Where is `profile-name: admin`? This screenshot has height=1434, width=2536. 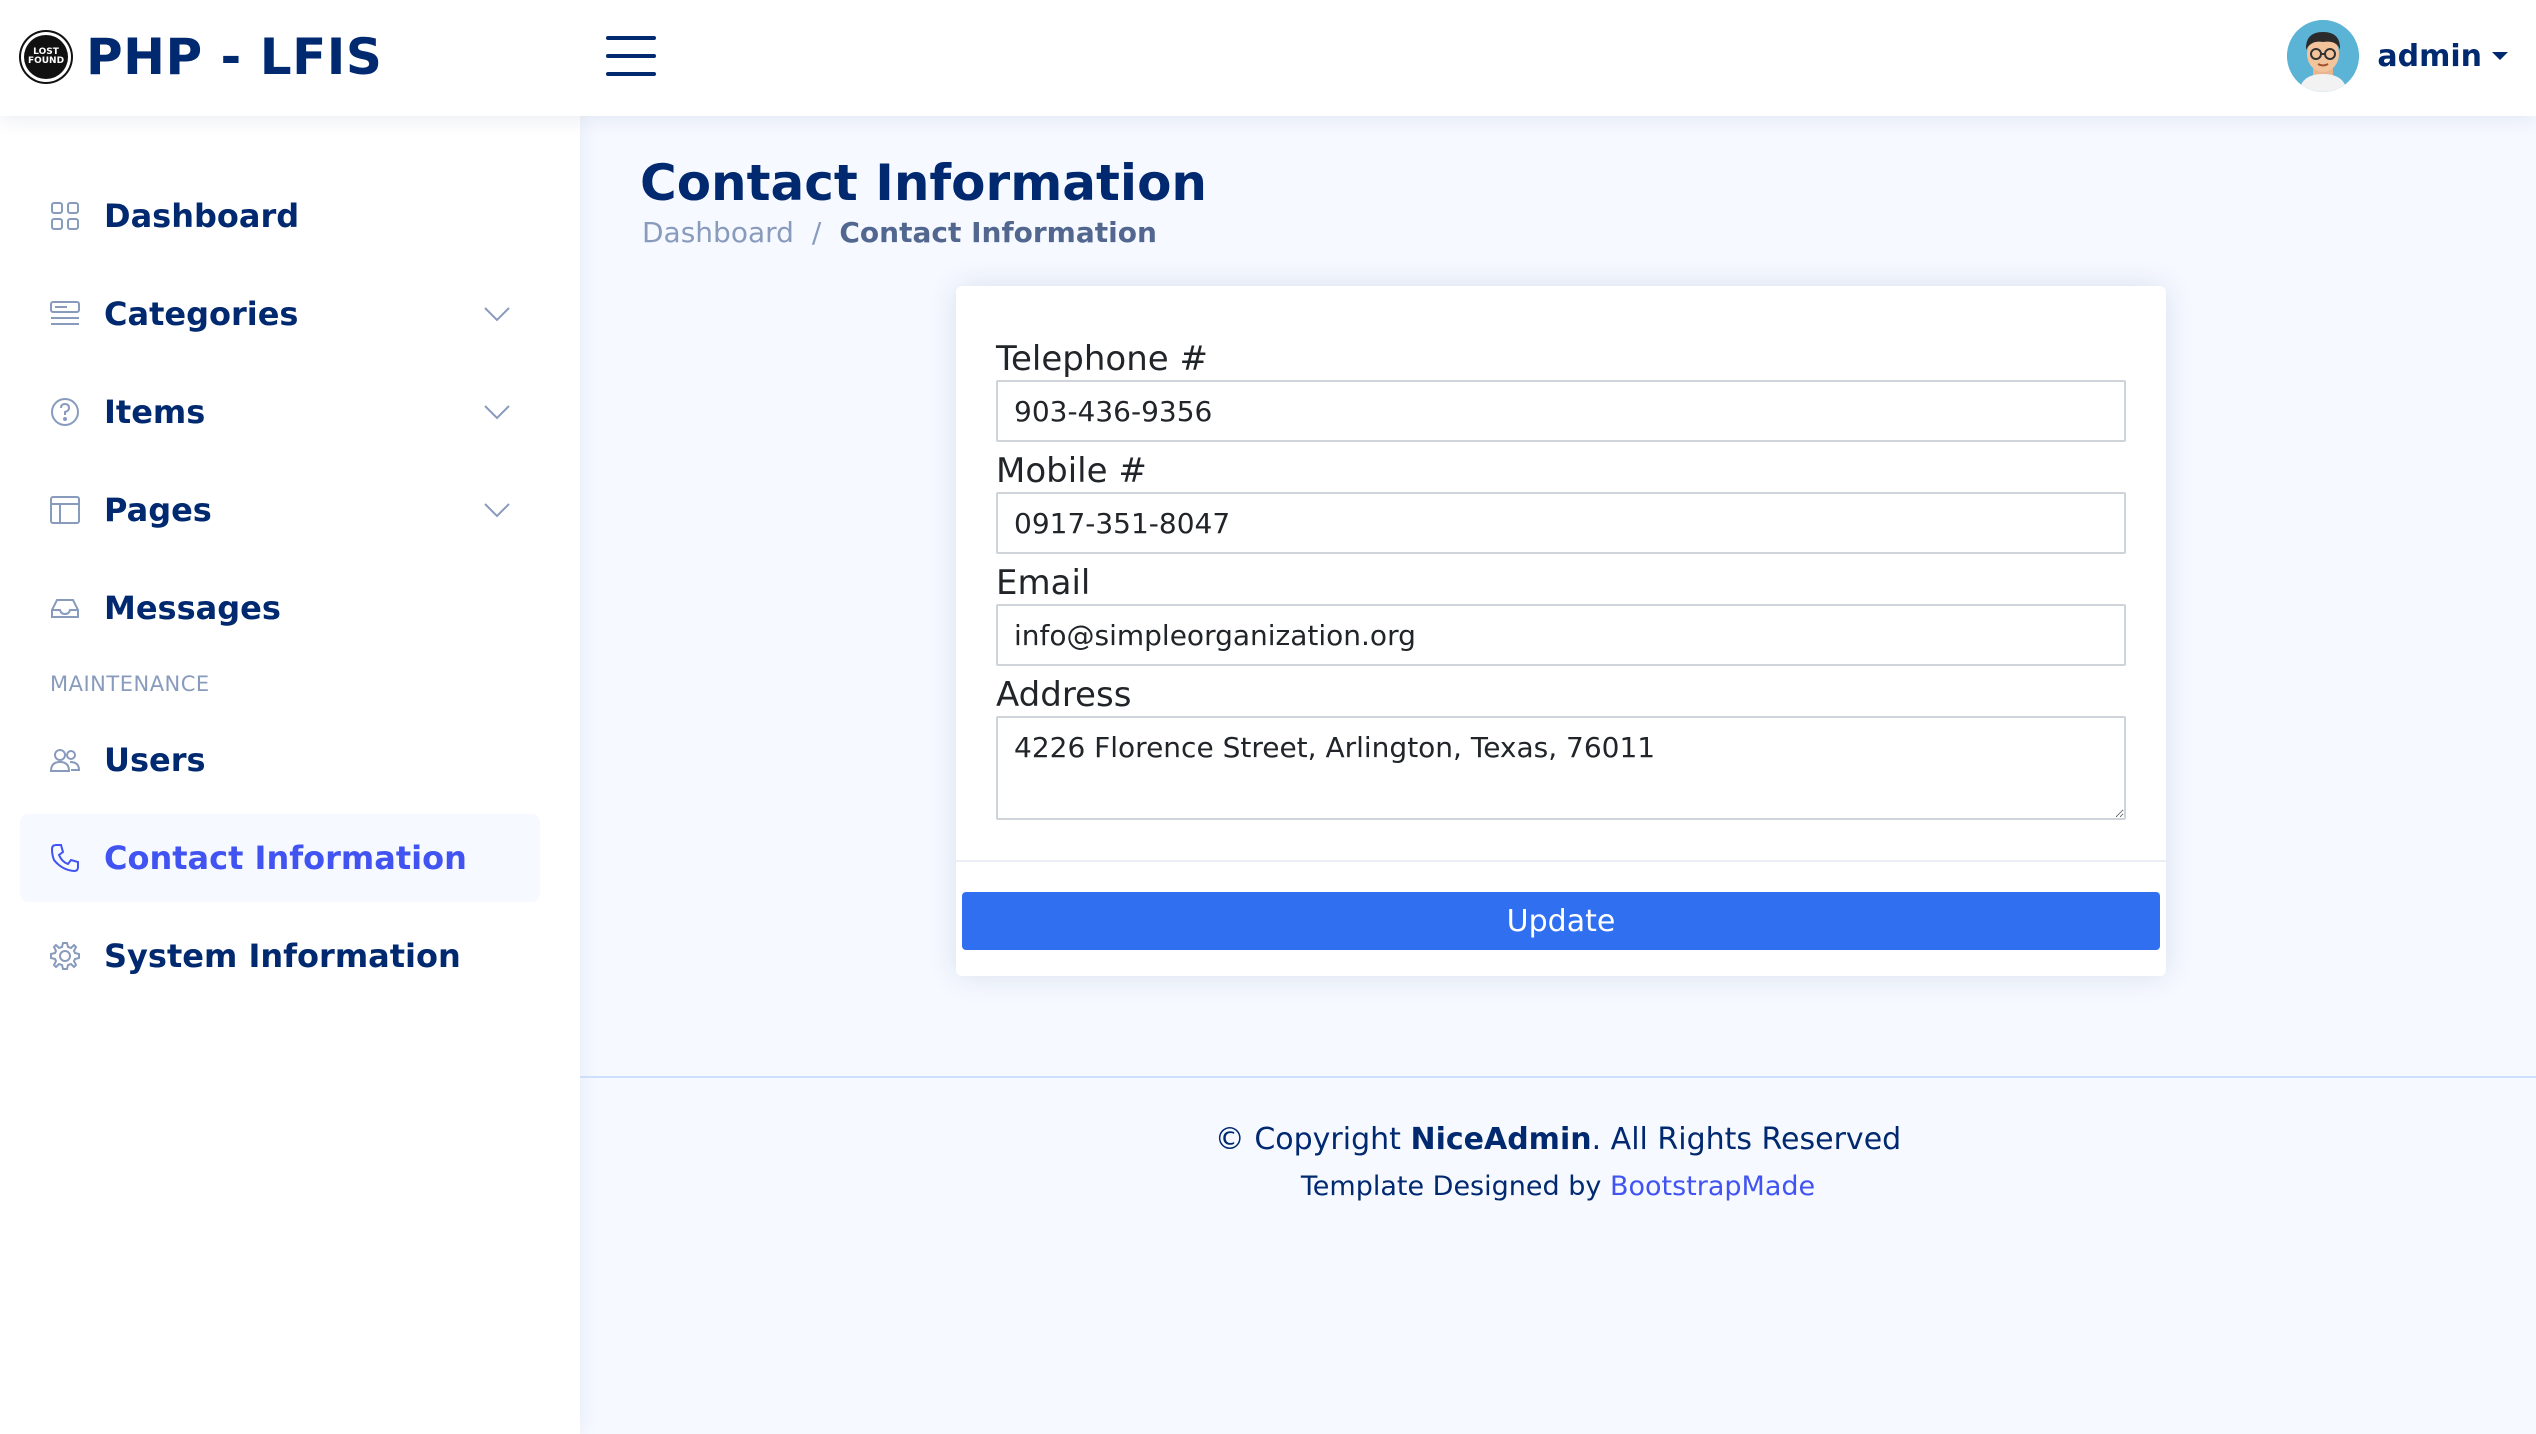 profile-name: admin is located at coordinates (2429, 56).